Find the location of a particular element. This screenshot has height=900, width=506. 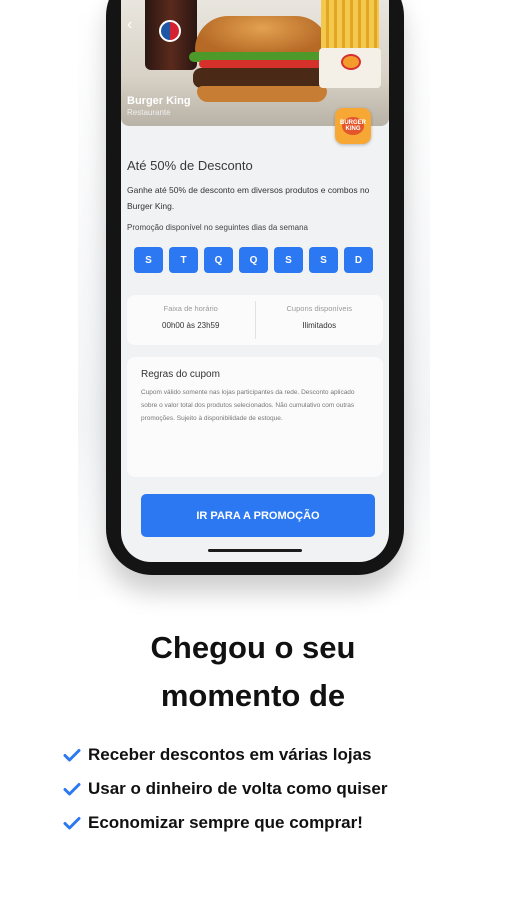

home-indicator is located at coordinates (255, 550).